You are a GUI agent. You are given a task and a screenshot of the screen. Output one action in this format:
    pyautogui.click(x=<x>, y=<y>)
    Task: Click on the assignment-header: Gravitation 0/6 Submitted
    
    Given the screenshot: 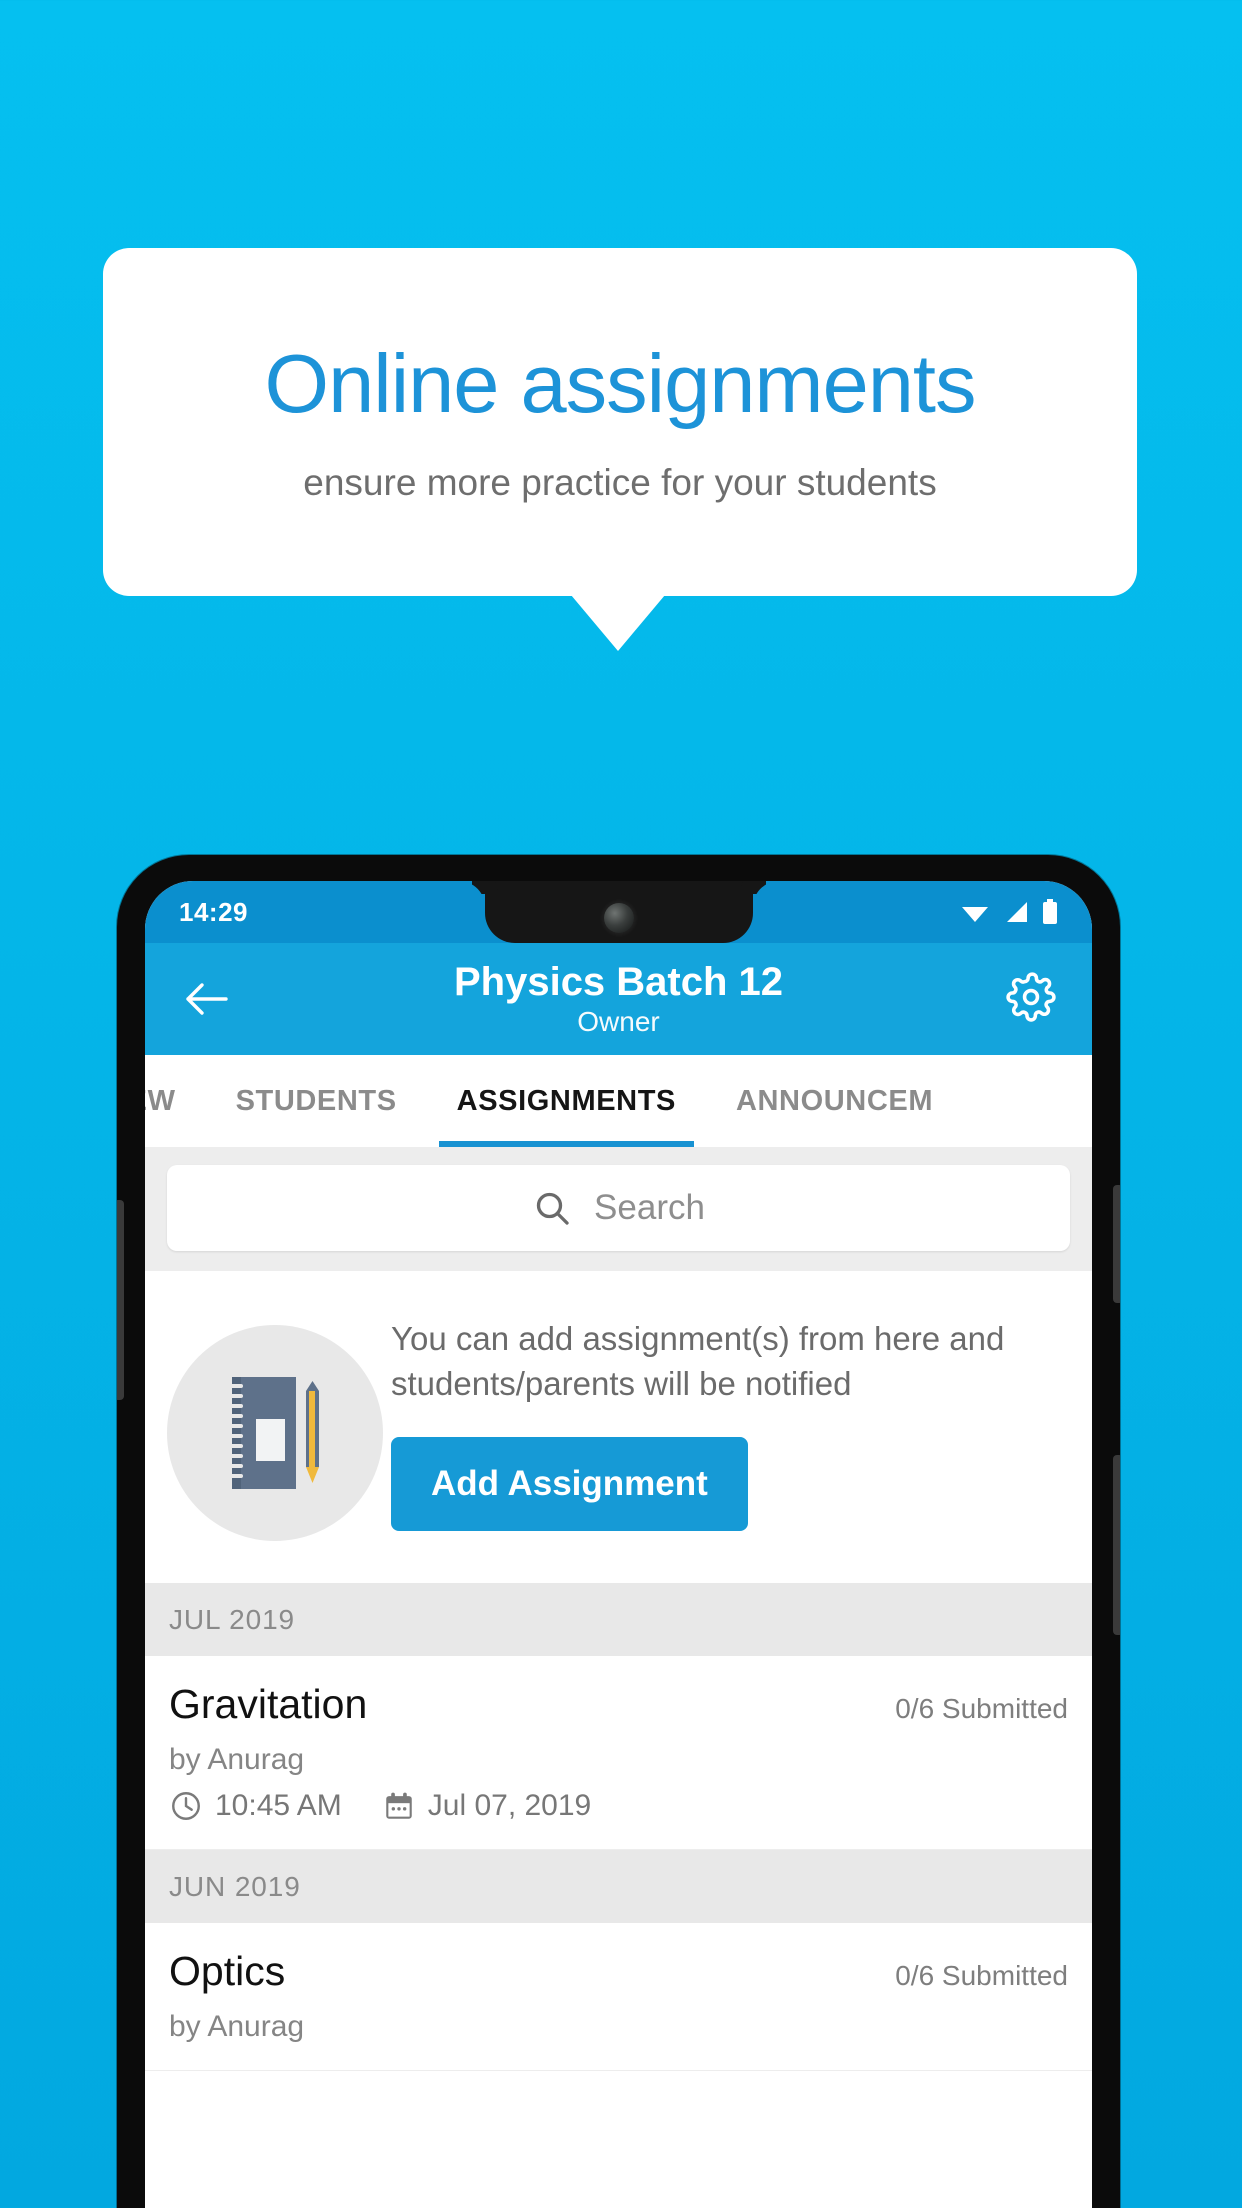 What is the action you would take?
    pyautogui.click(x=618, y=1704)
    